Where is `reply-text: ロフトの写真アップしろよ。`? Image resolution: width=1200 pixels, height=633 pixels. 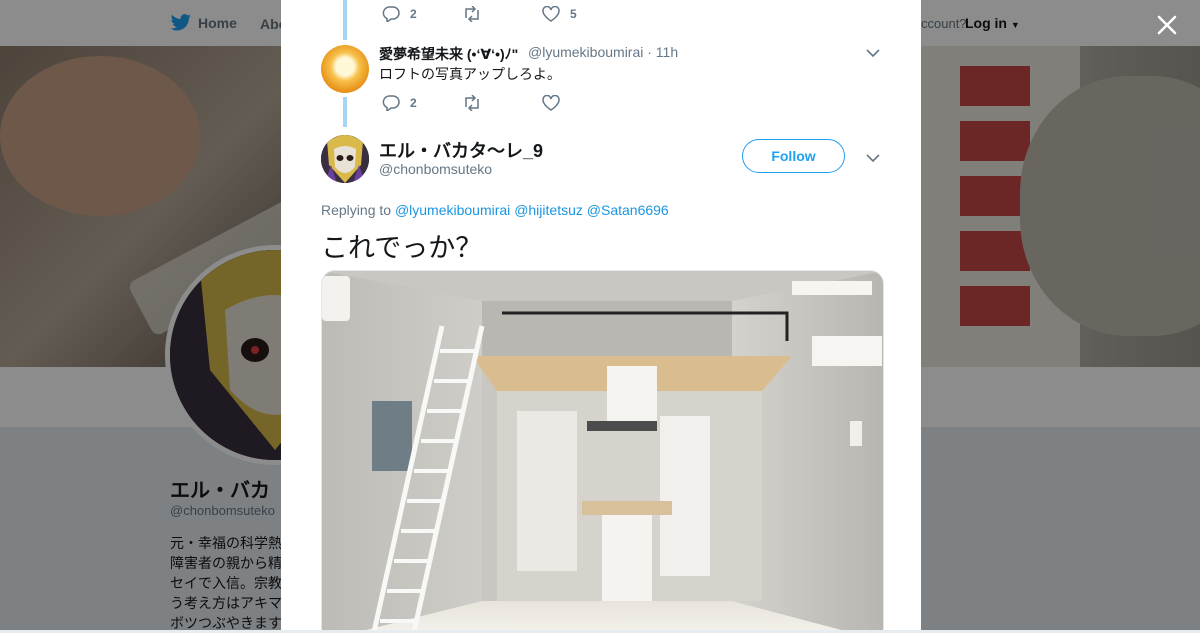
reply-text: ロフトの写真アップしろよ。 is located at coordinates (470, 74).